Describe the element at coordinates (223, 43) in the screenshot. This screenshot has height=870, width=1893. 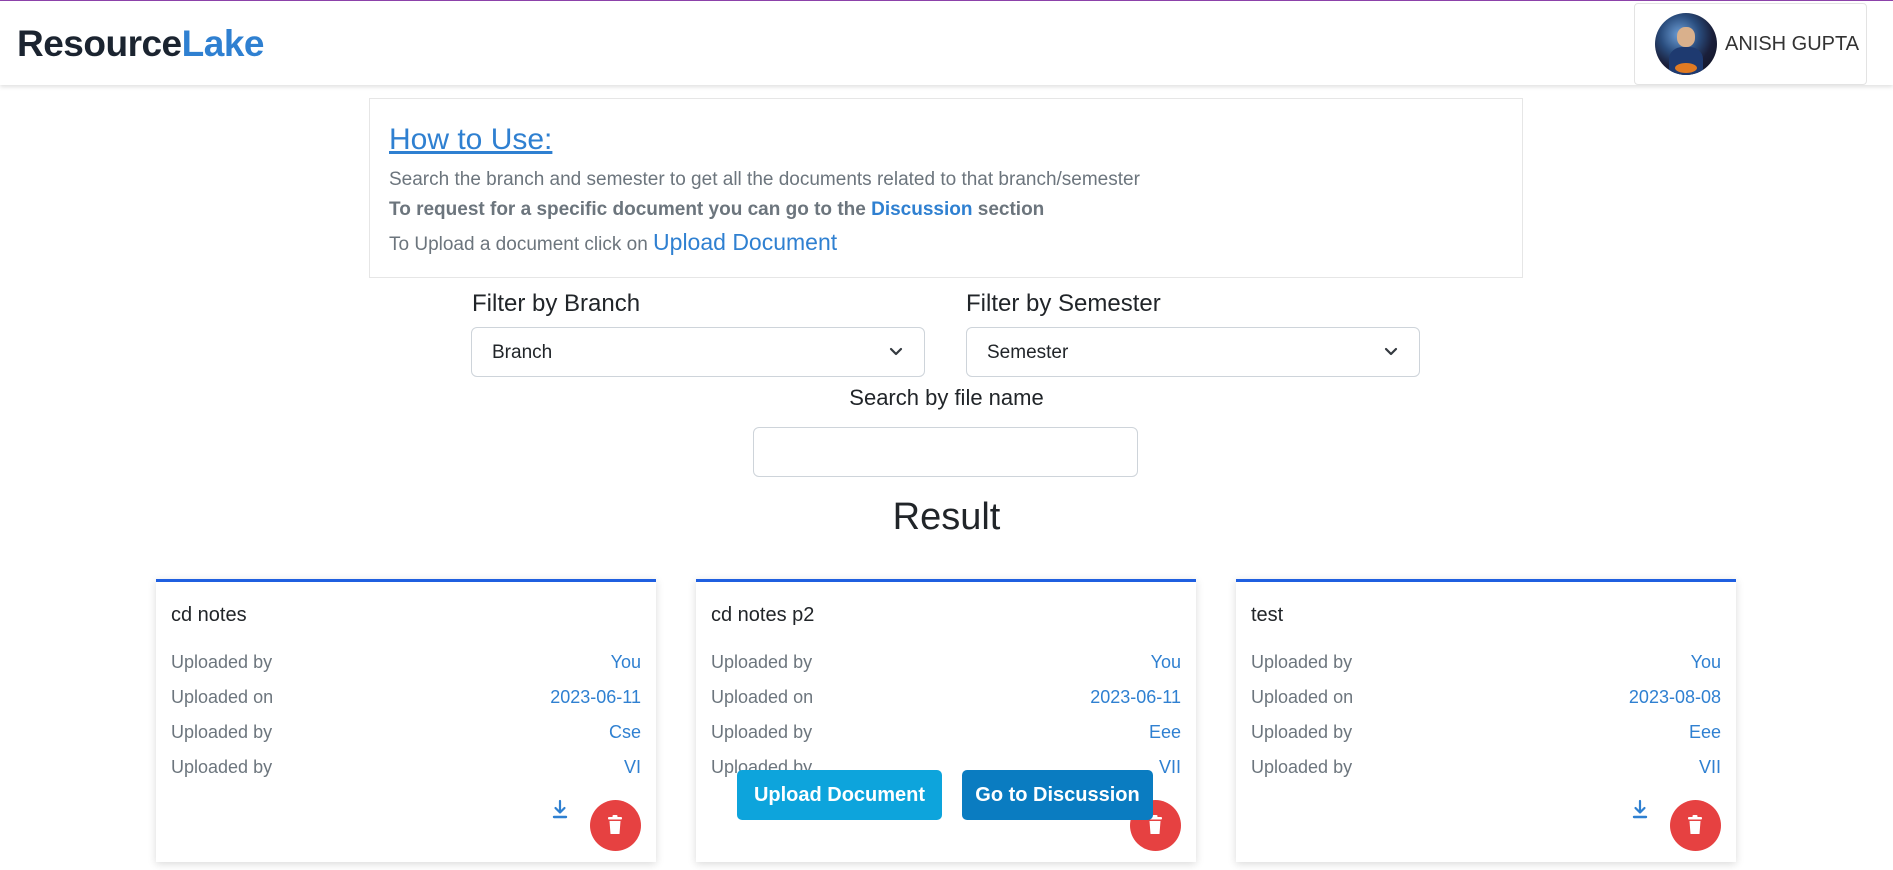
I see `brand-text-lake: Lake` at that location.